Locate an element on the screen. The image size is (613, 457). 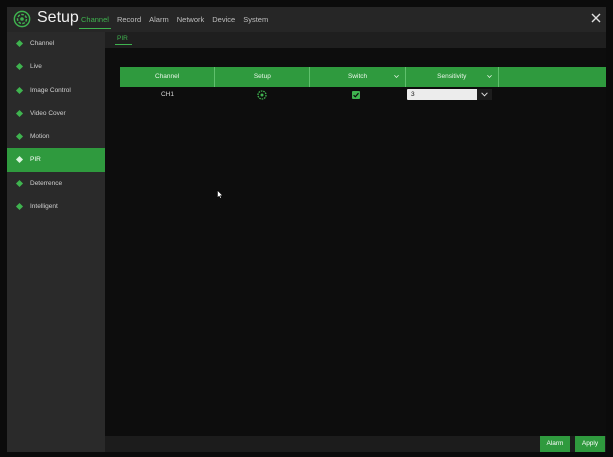
sensitivity-select: 3 is located at coordinates (449, 94).